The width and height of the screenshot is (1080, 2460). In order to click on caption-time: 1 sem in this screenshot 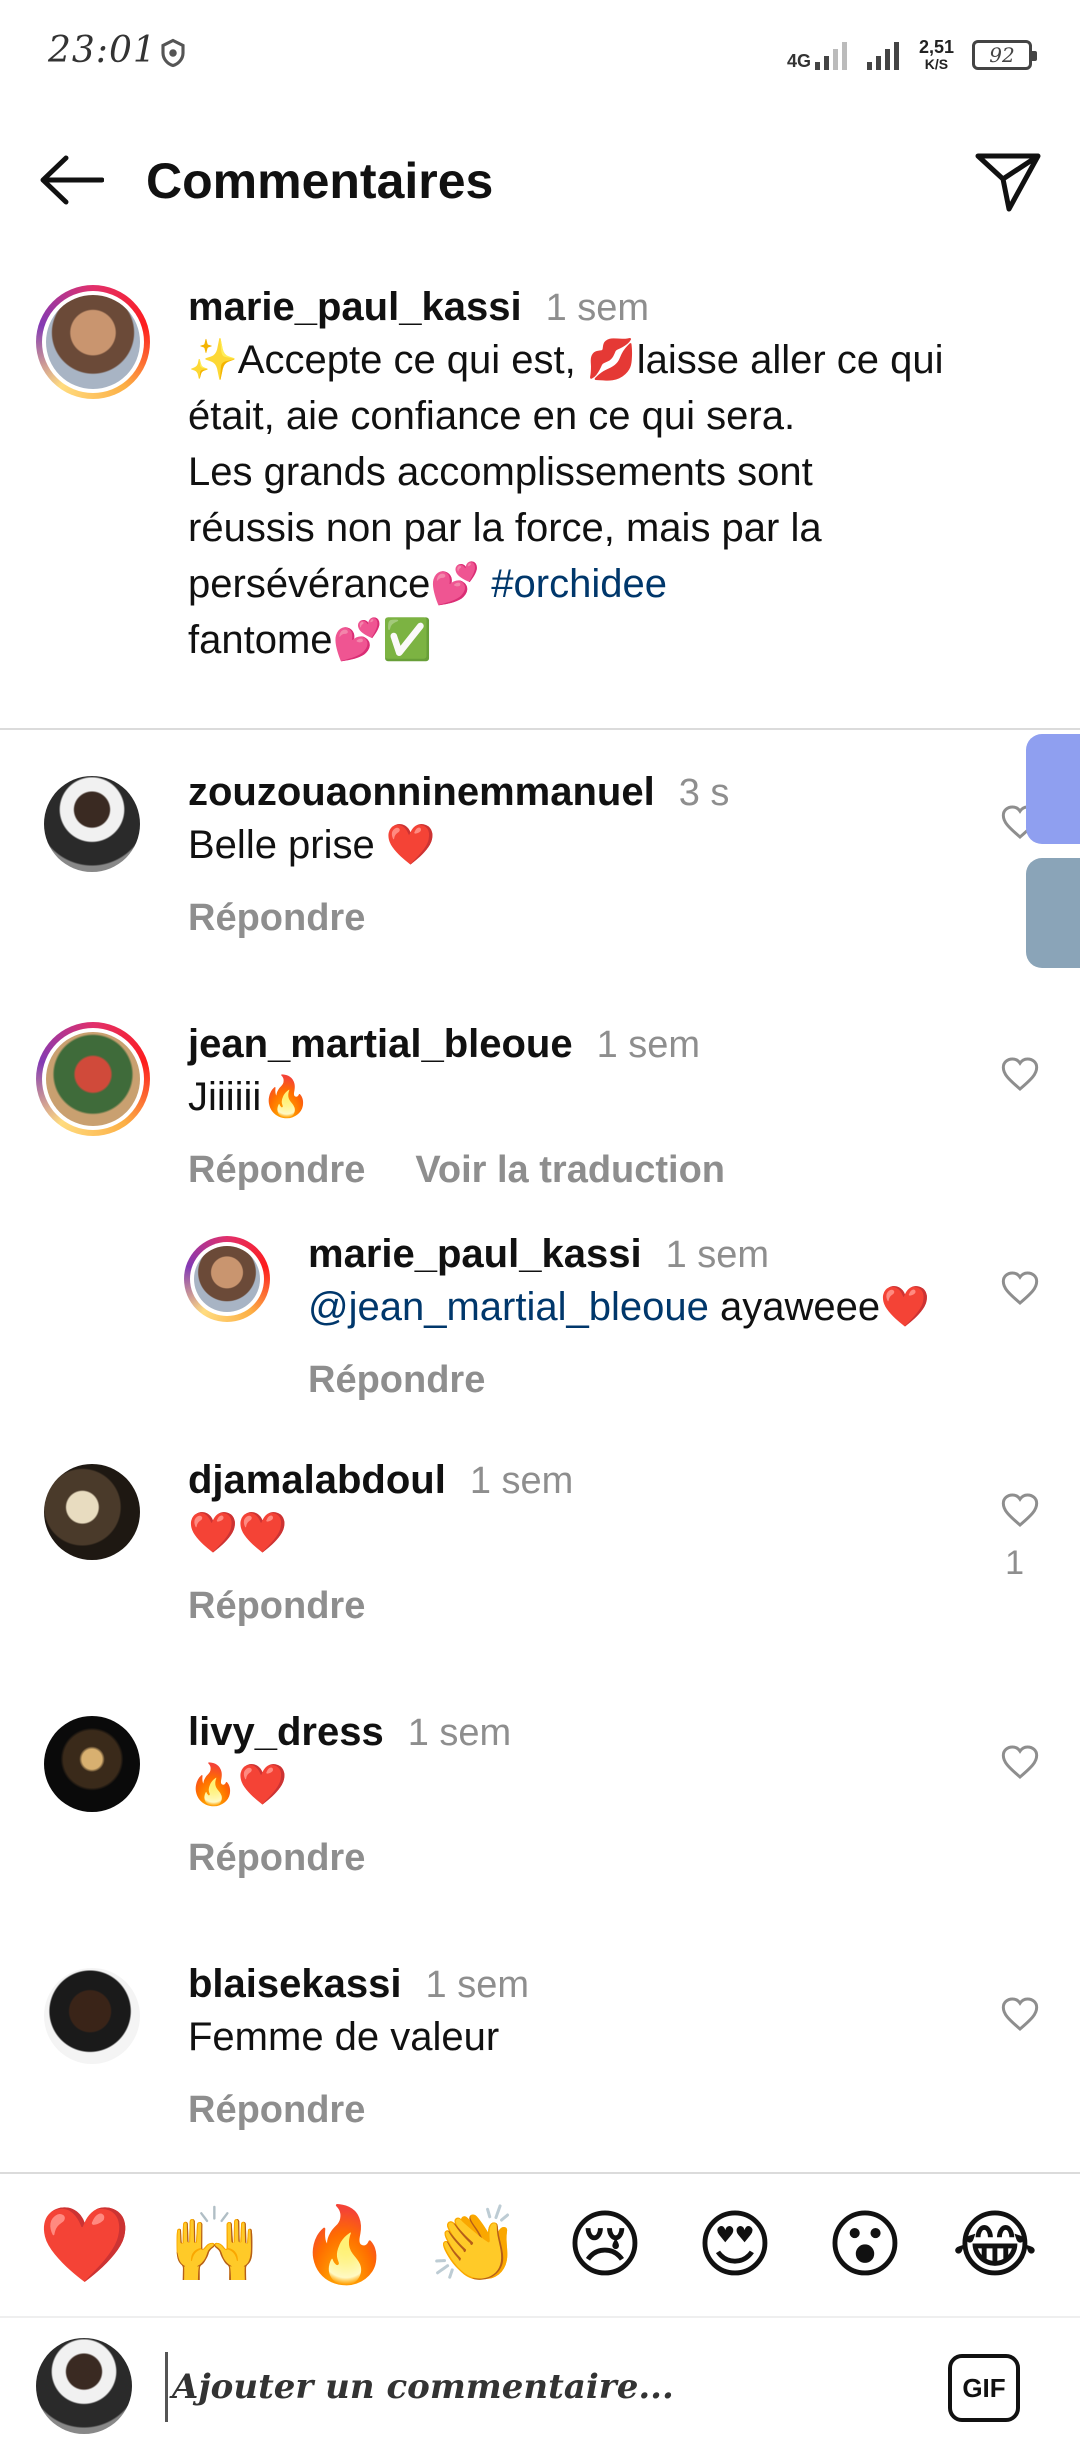, I will do `click(597, 308)`.